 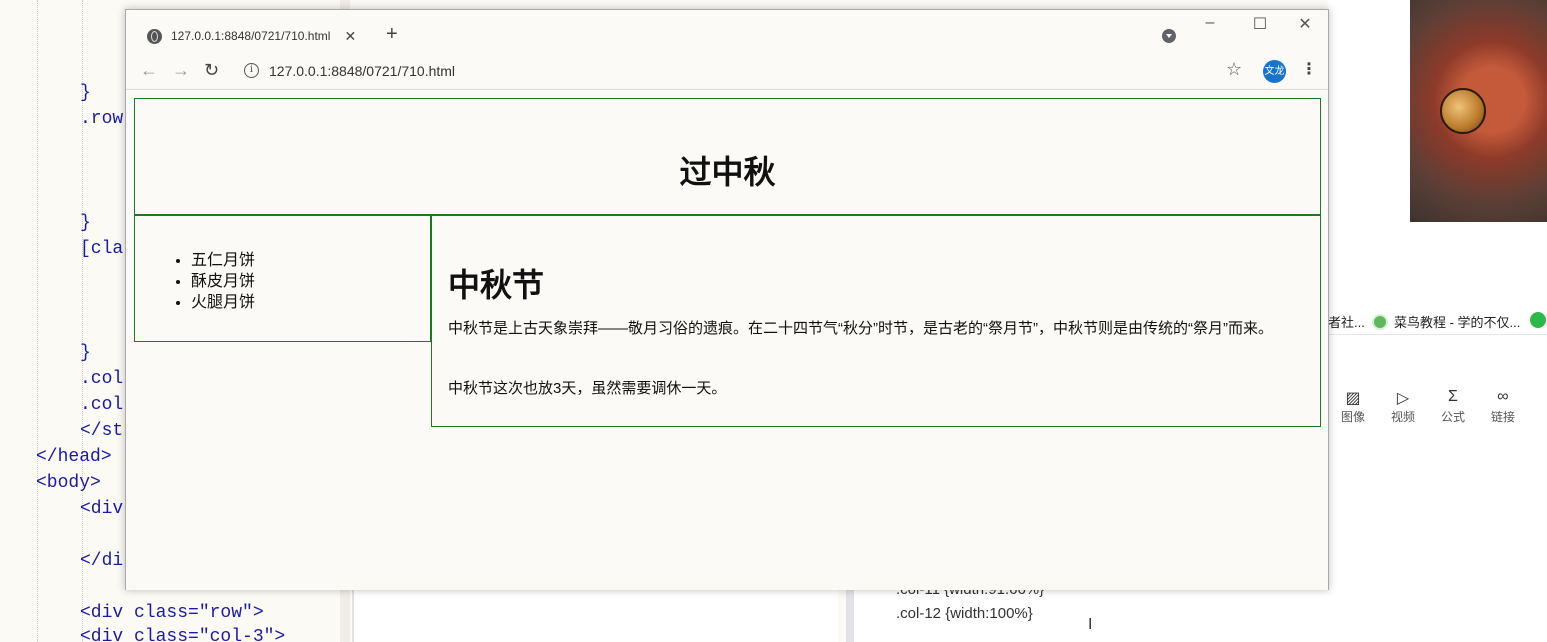 What do you see at coordinates (1402, 417) in the screenshot?
I see `tool-label: 视频` at bounding box center [1402, 417].